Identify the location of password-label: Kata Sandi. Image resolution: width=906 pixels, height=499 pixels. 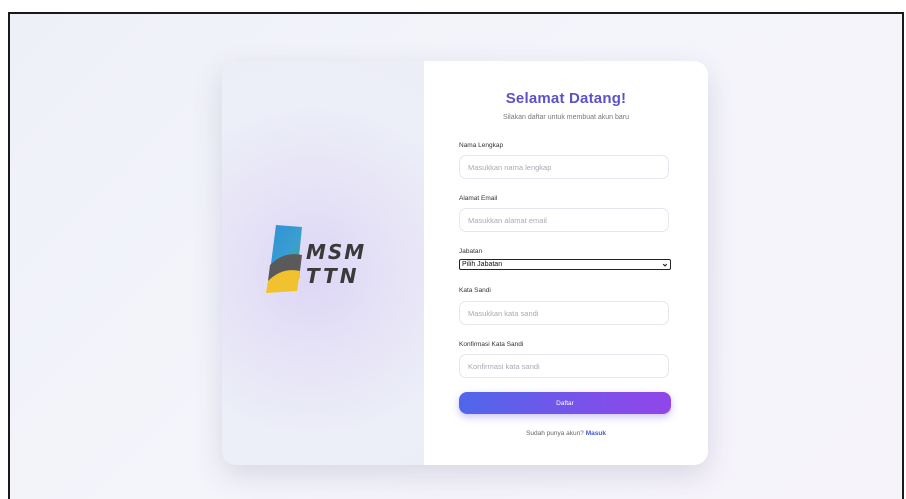
(475, 290).